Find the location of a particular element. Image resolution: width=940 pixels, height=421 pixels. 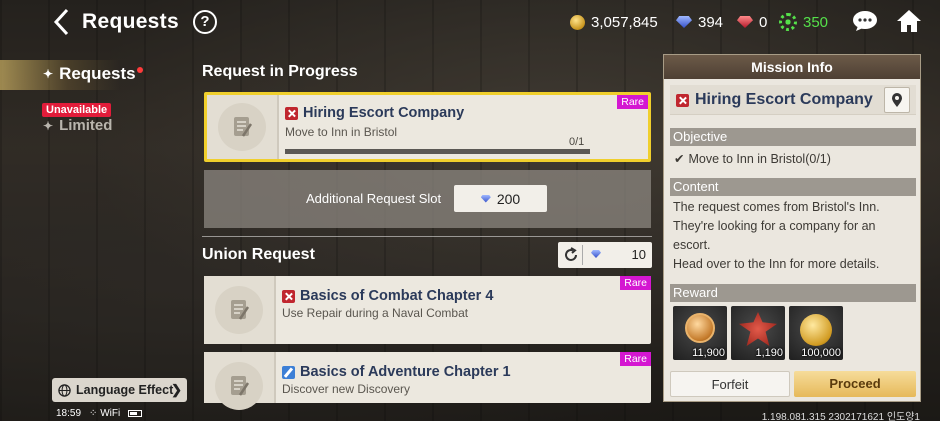

request-title: Hiring Escort Company is located at coordinates (374, 113).